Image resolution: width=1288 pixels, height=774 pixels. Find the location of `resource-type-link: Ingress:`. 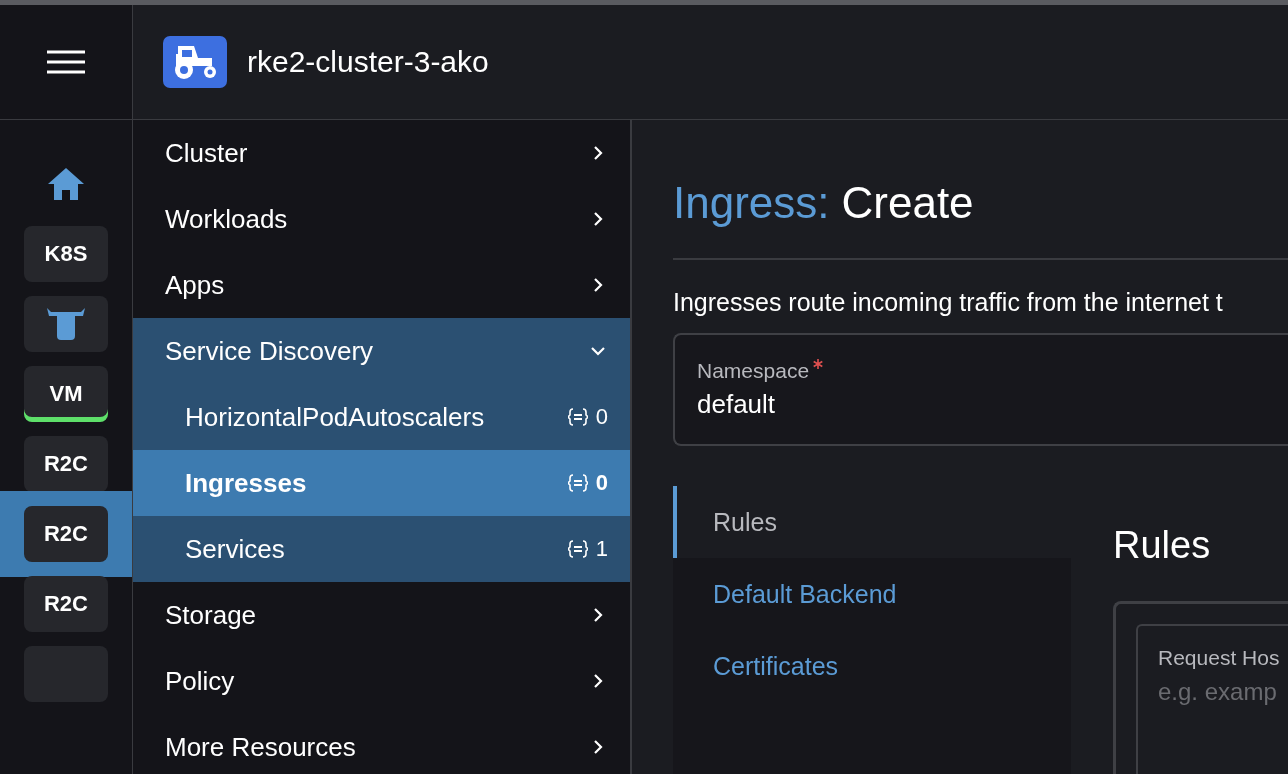

resource-type-link: Ingress: is located at coordinates (751, 203).